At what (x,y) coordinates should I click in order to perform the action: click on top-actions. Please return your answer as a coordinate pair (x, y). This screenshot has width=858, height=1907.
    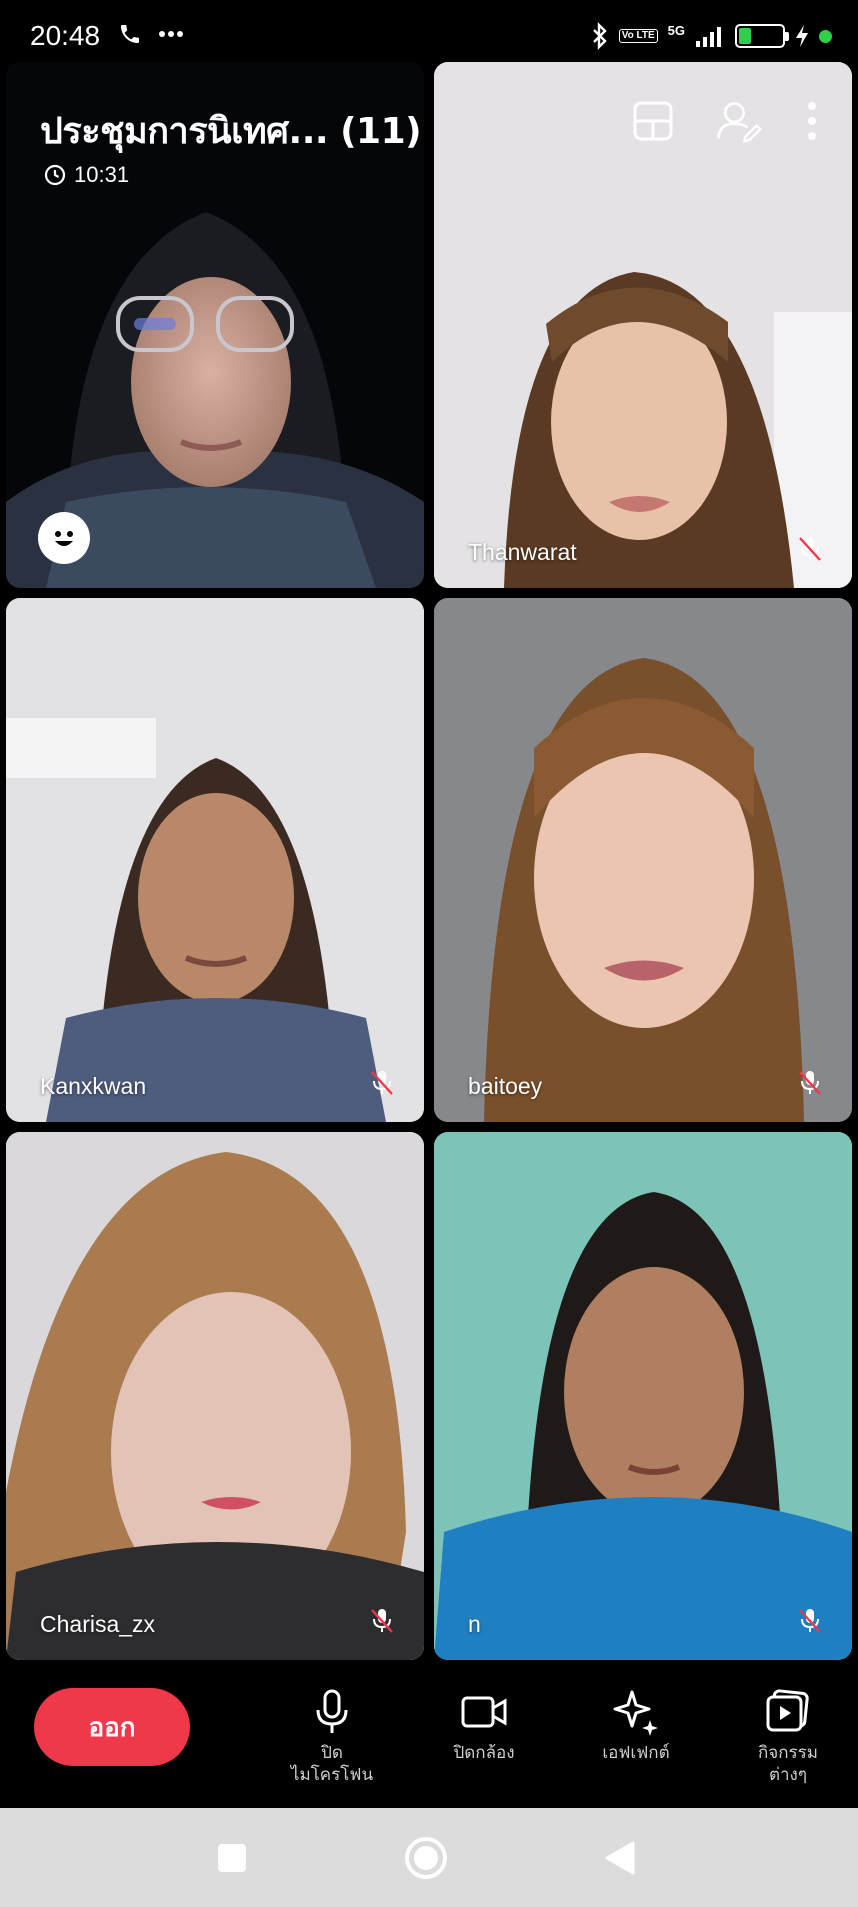
    Looking at the image, I should click on (726, 121).